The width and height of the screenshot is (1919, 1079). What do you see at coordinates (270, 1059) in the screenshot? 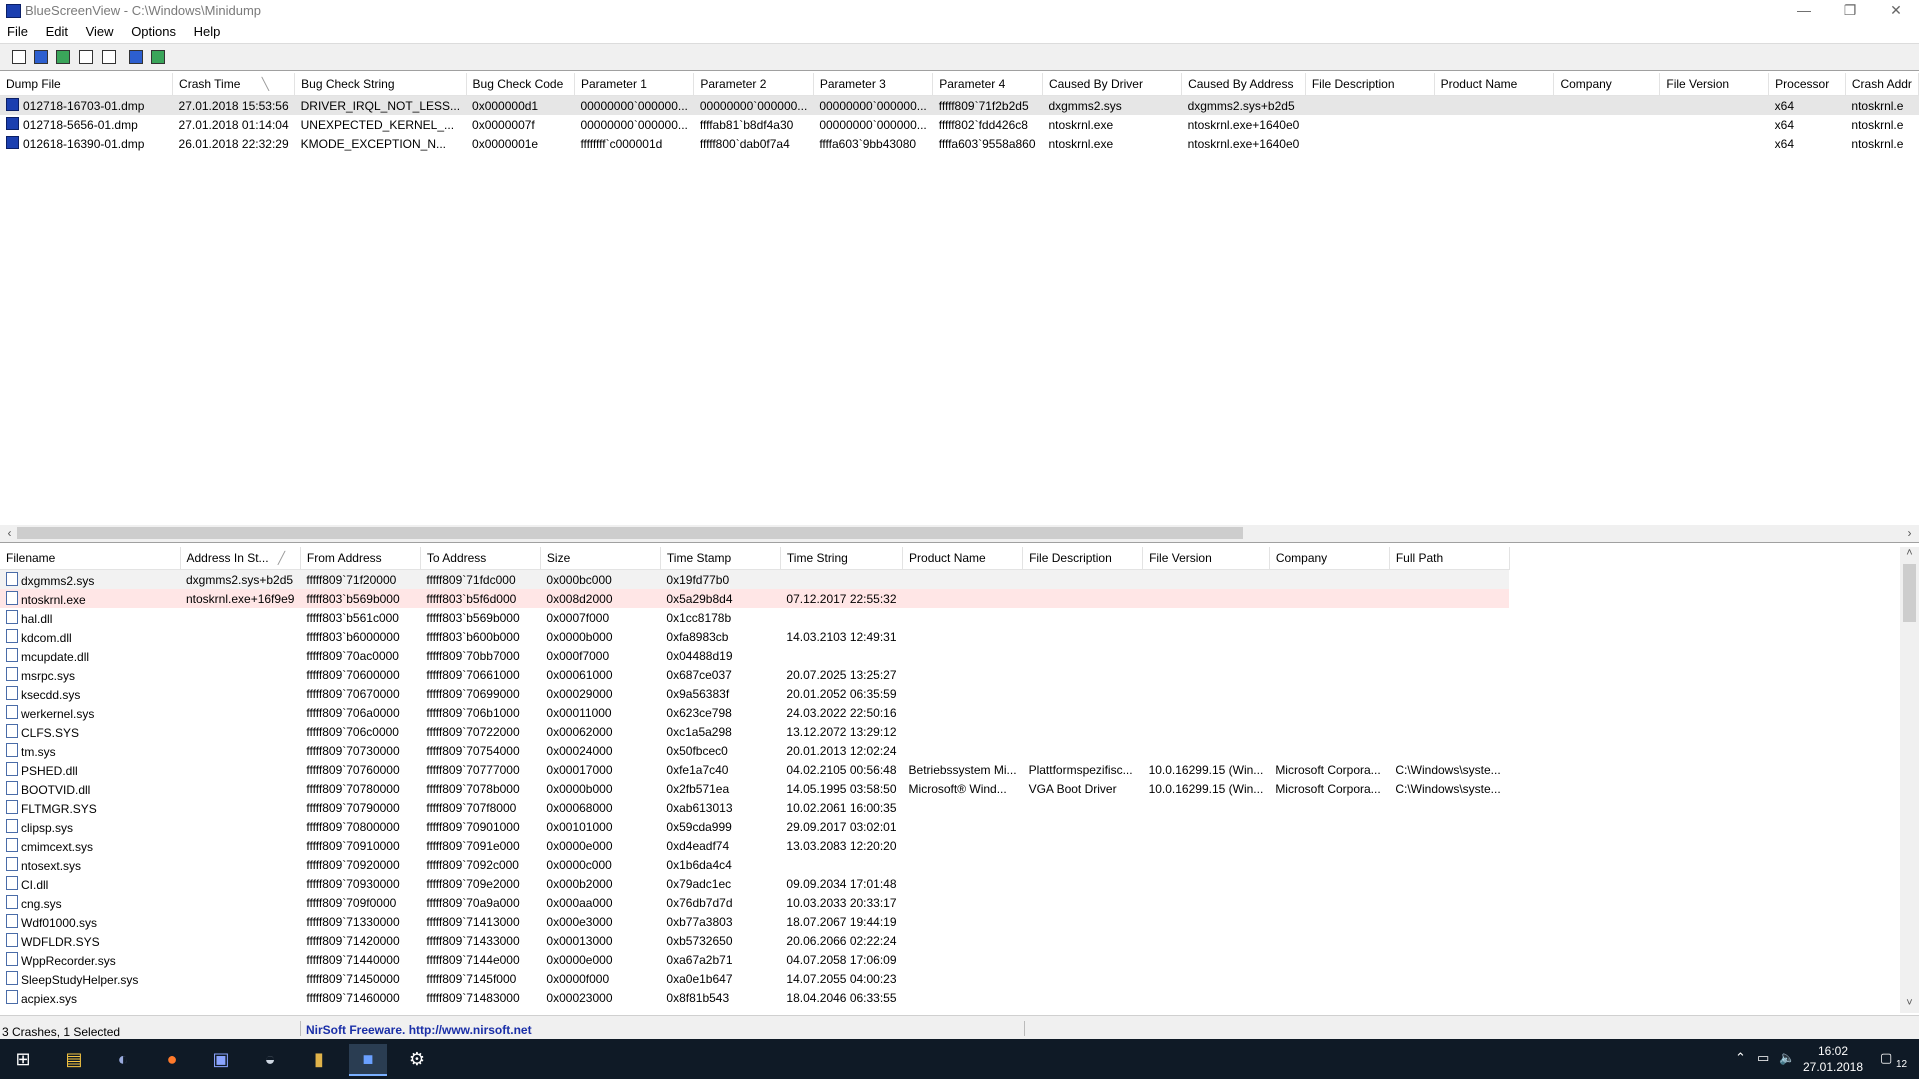
I see `steam-icon: ◒` at bounding box center [270, 1059].